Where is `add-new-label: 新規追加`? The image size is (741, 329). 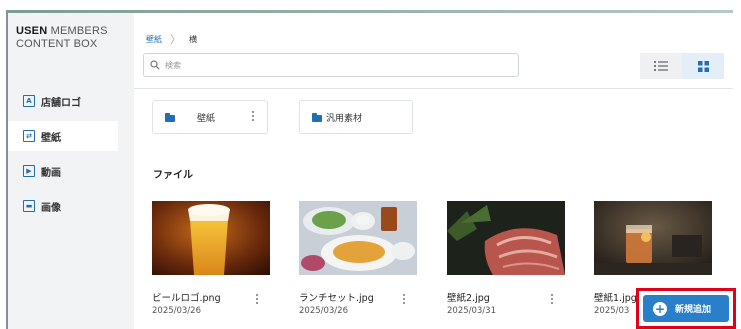 add-new-label: 新規追加 is located at coordinates (693, 310).